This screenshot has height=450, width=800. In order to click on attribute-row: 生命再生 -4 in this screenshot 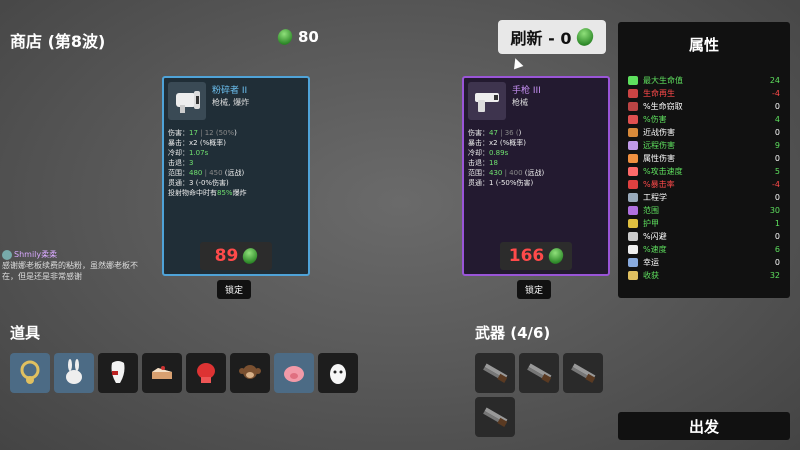, I will do `click(704, 93)`.